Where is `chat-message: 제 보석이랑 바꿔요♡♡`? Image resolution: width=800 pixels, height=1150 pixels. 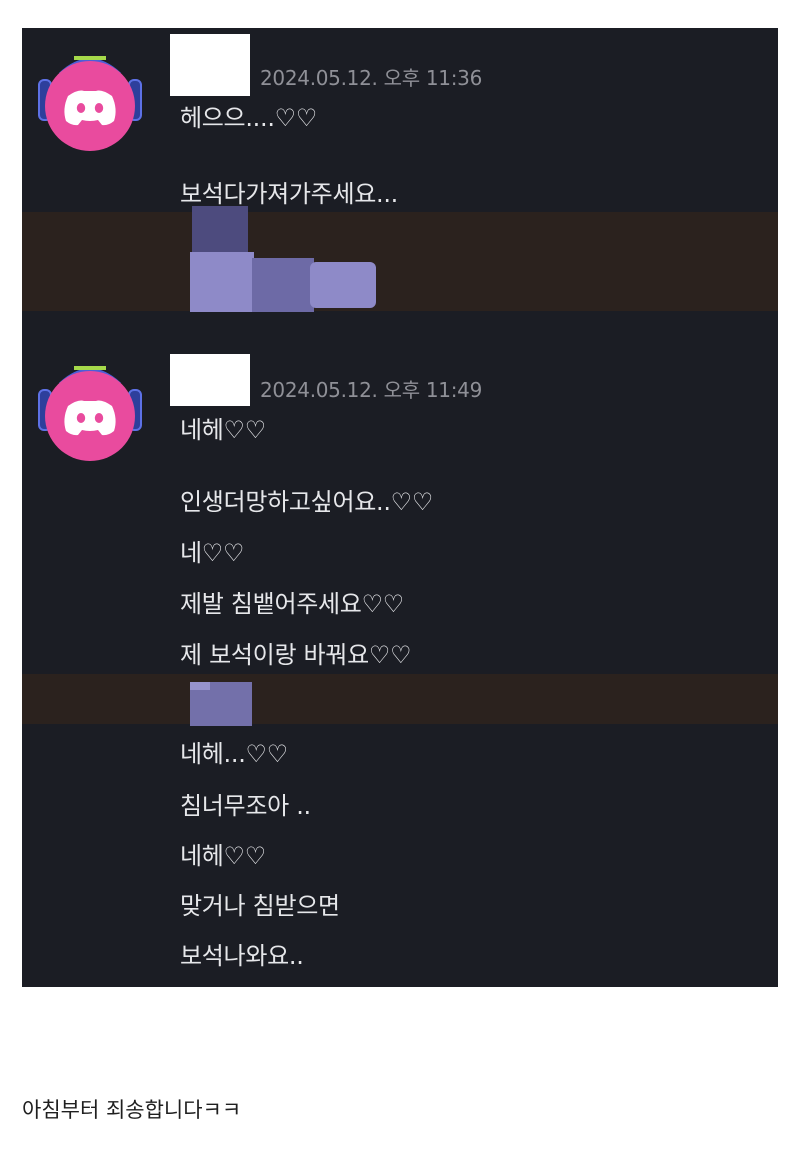 chat-message: 제 보석이랑 바꿔요♡♡ is located at coordinates (296, 655).